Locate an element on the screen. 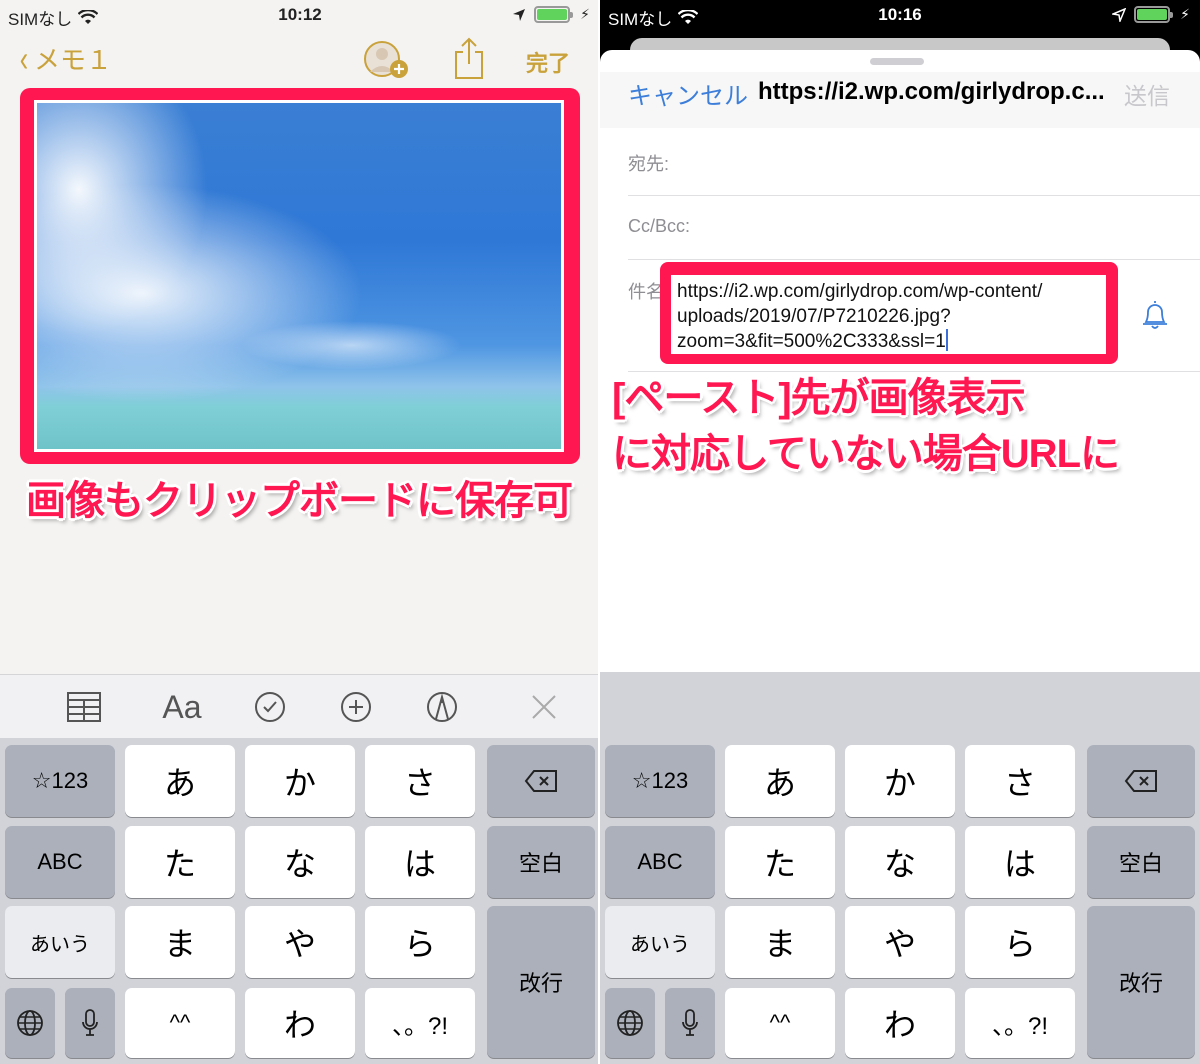  cancel-button: キャンセル is located at coordinates (688, 93).